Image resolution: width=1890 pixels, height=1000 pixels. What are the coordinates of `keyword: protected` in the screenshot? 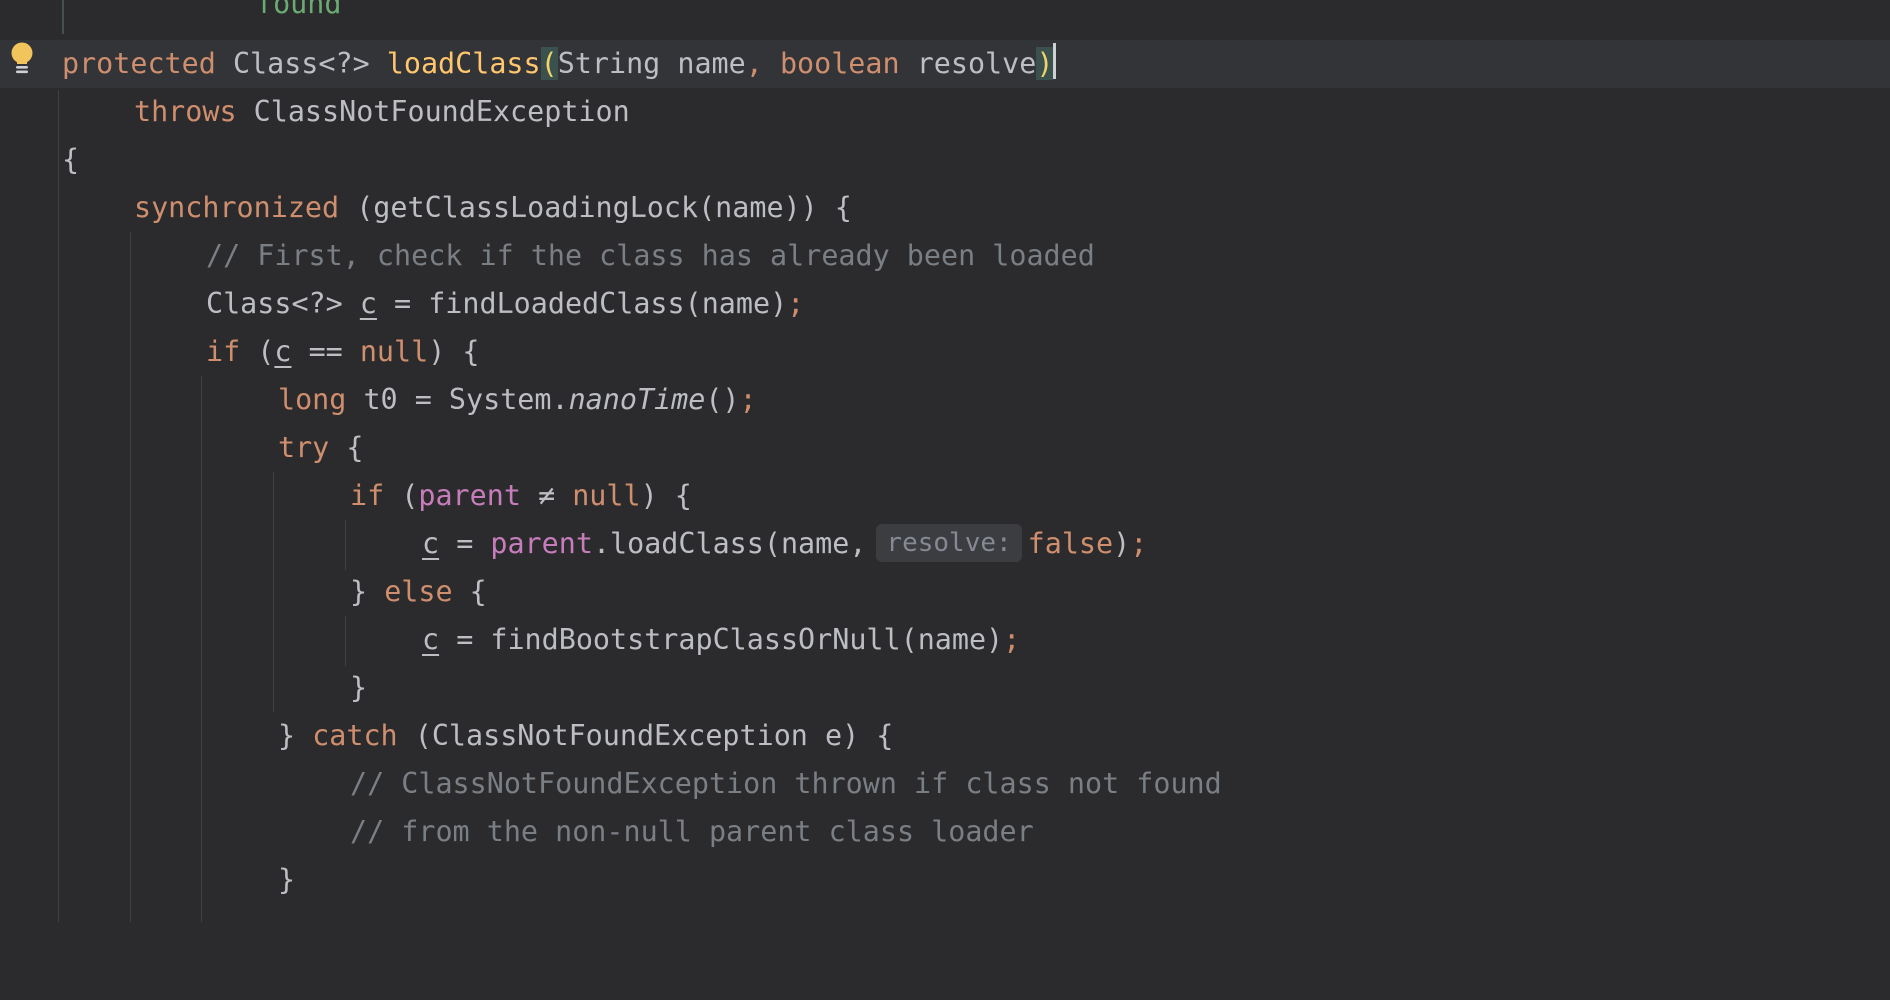 It's located at (139, 63).